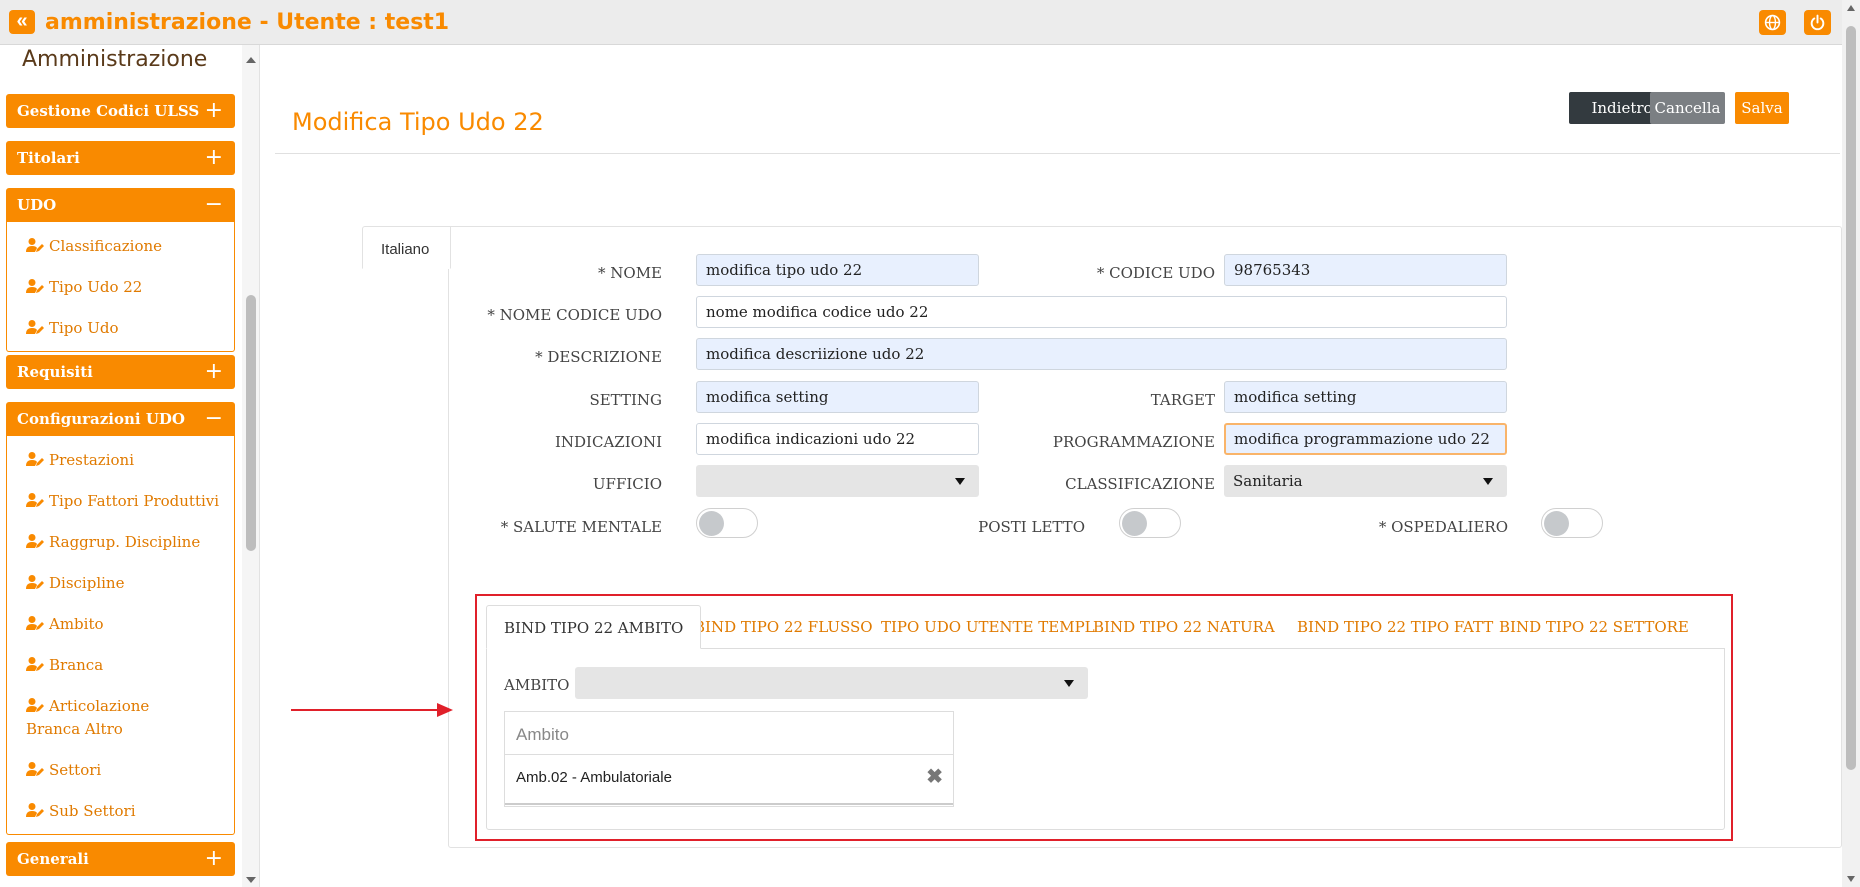  Describe the element at coordinates (837, 397) in the screenshot. I see `setting-input: modifica setting` at that location.